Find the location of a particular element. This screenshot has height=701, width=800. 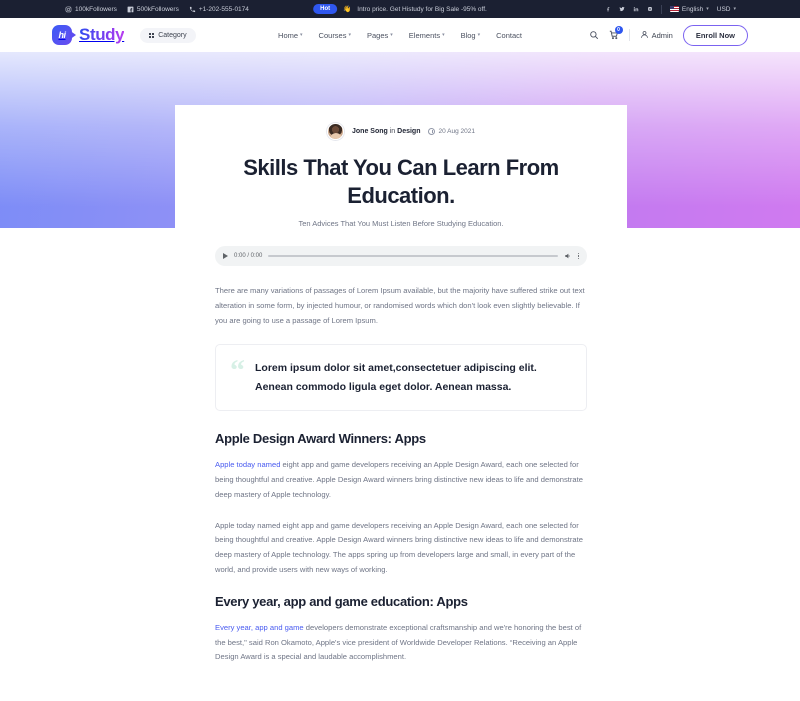

section-heading-2: Every year, app and game education: Apps is located at coordinates (341, 601).